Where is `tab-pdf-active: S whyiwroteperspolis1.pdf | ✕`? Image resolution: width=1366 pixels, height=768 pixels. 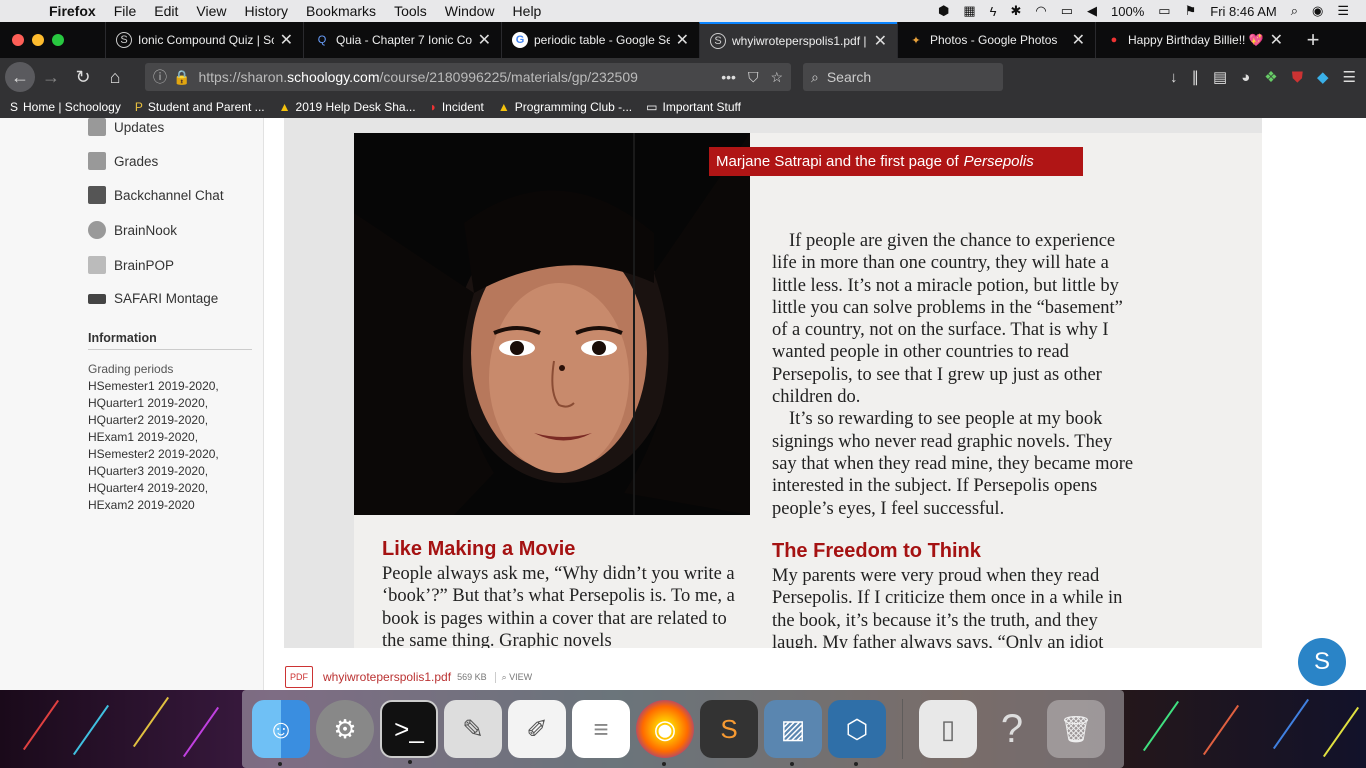 tab-pdf-active: S whyiwroteperspolis1.pdf | ✕ is located at coordinates (798, 40).